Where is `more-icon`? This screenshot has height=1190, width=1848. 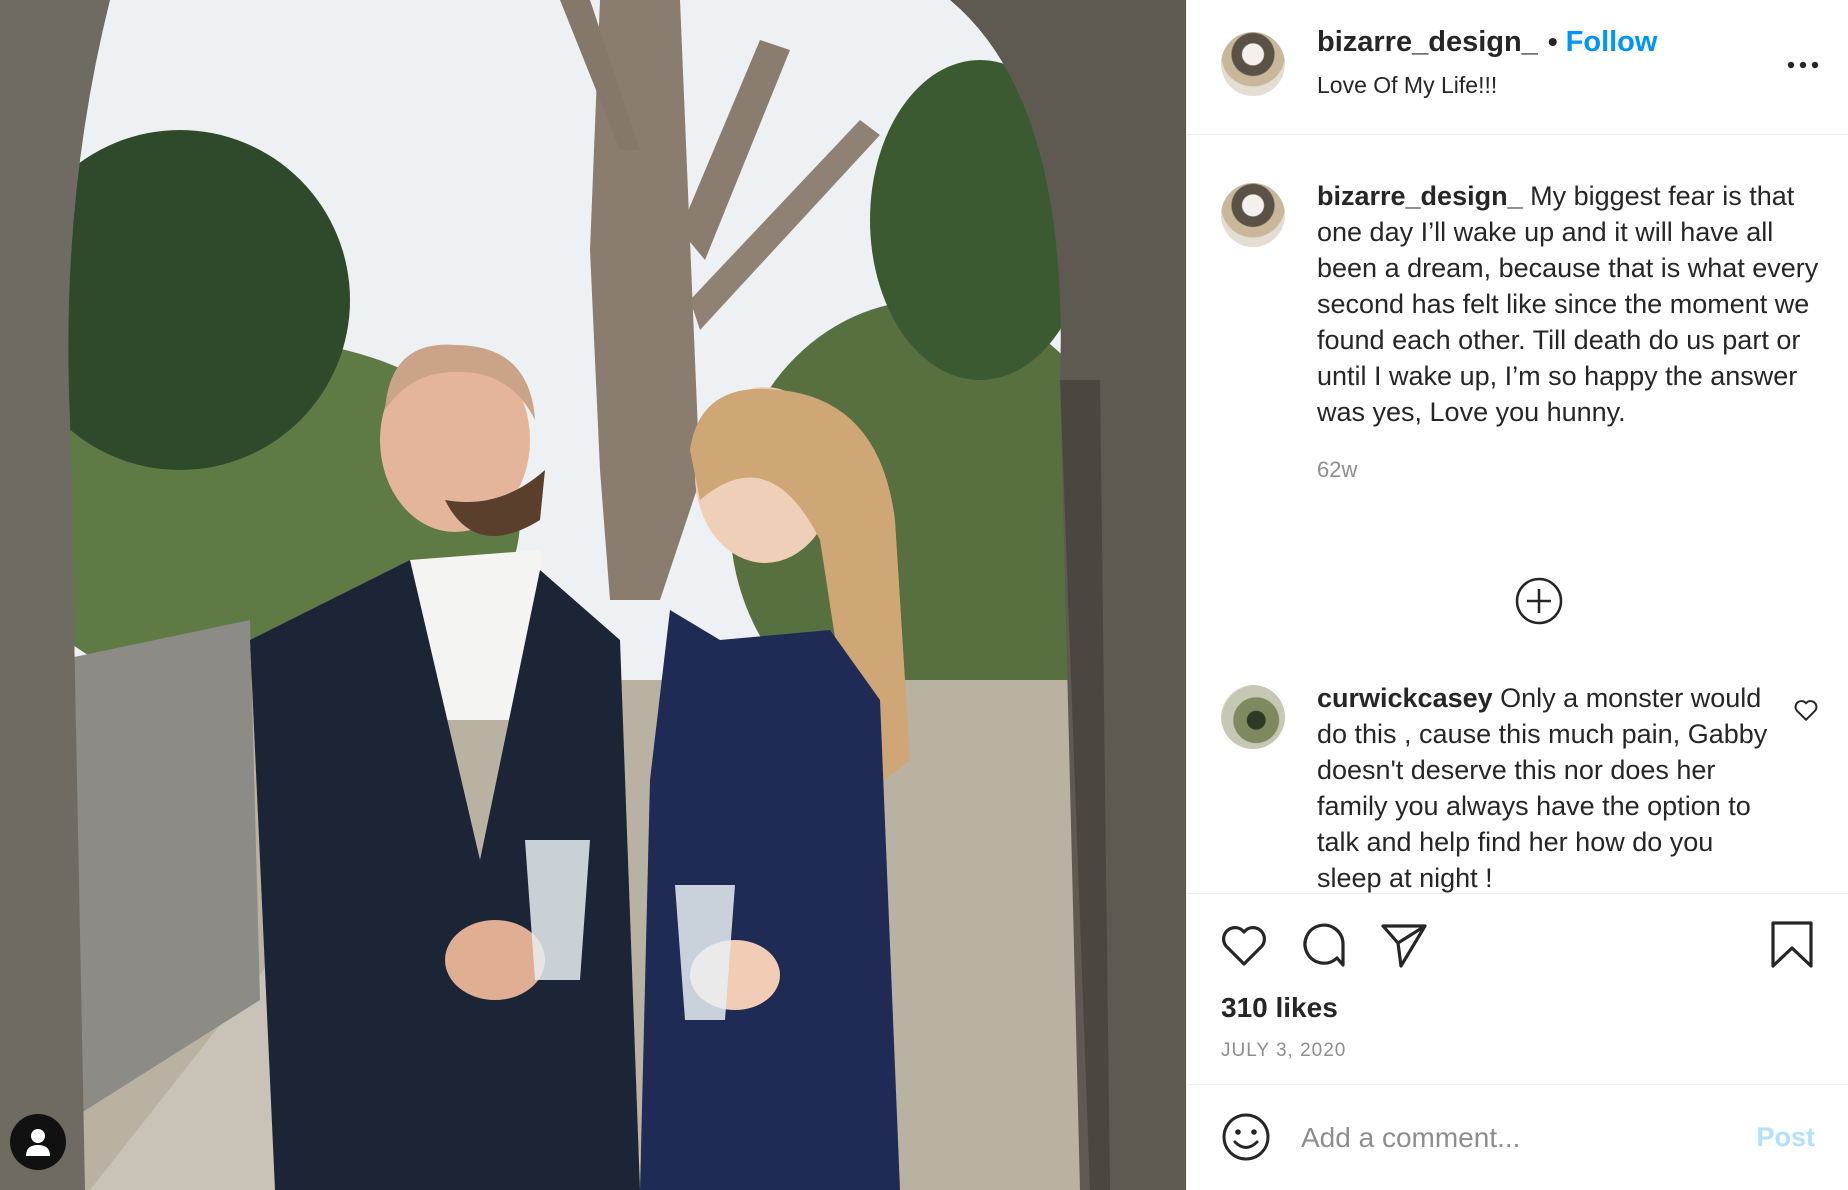 more-icon is located at coordinates (1803, 65).